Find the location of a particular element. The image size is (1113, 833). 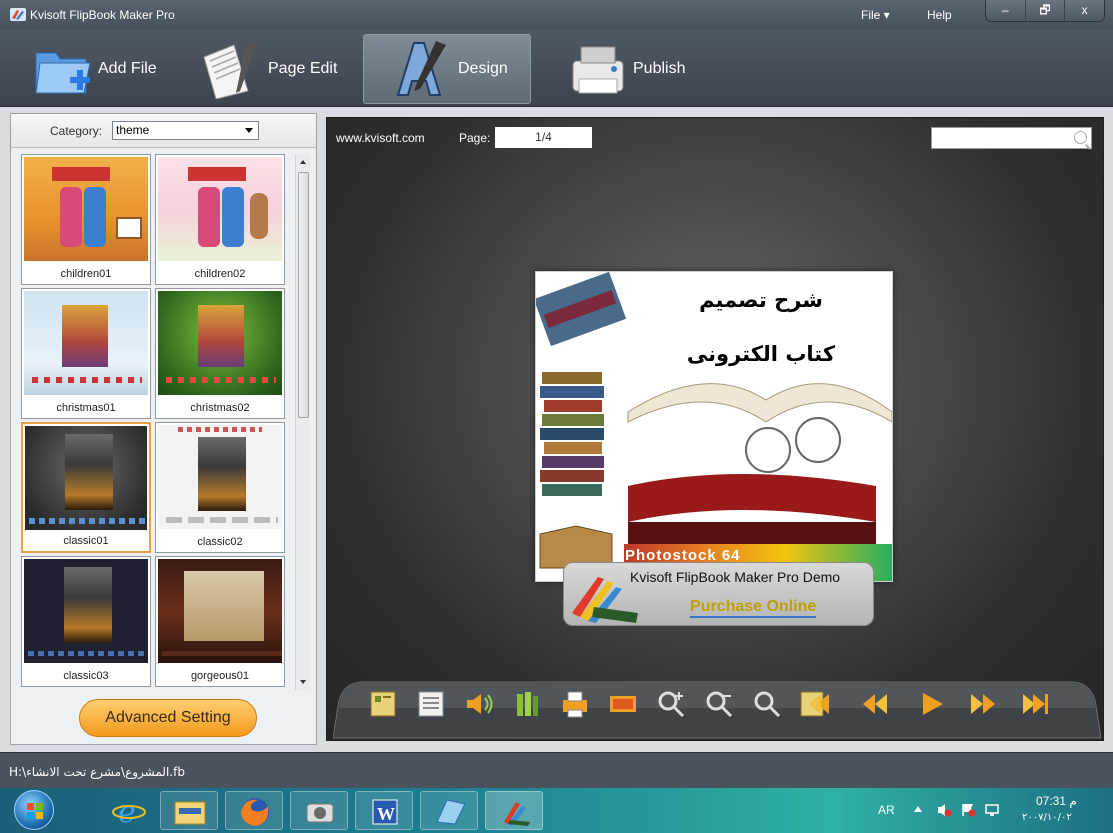

theme-thumb-children02: children02 is located at coordinates (220, 219).